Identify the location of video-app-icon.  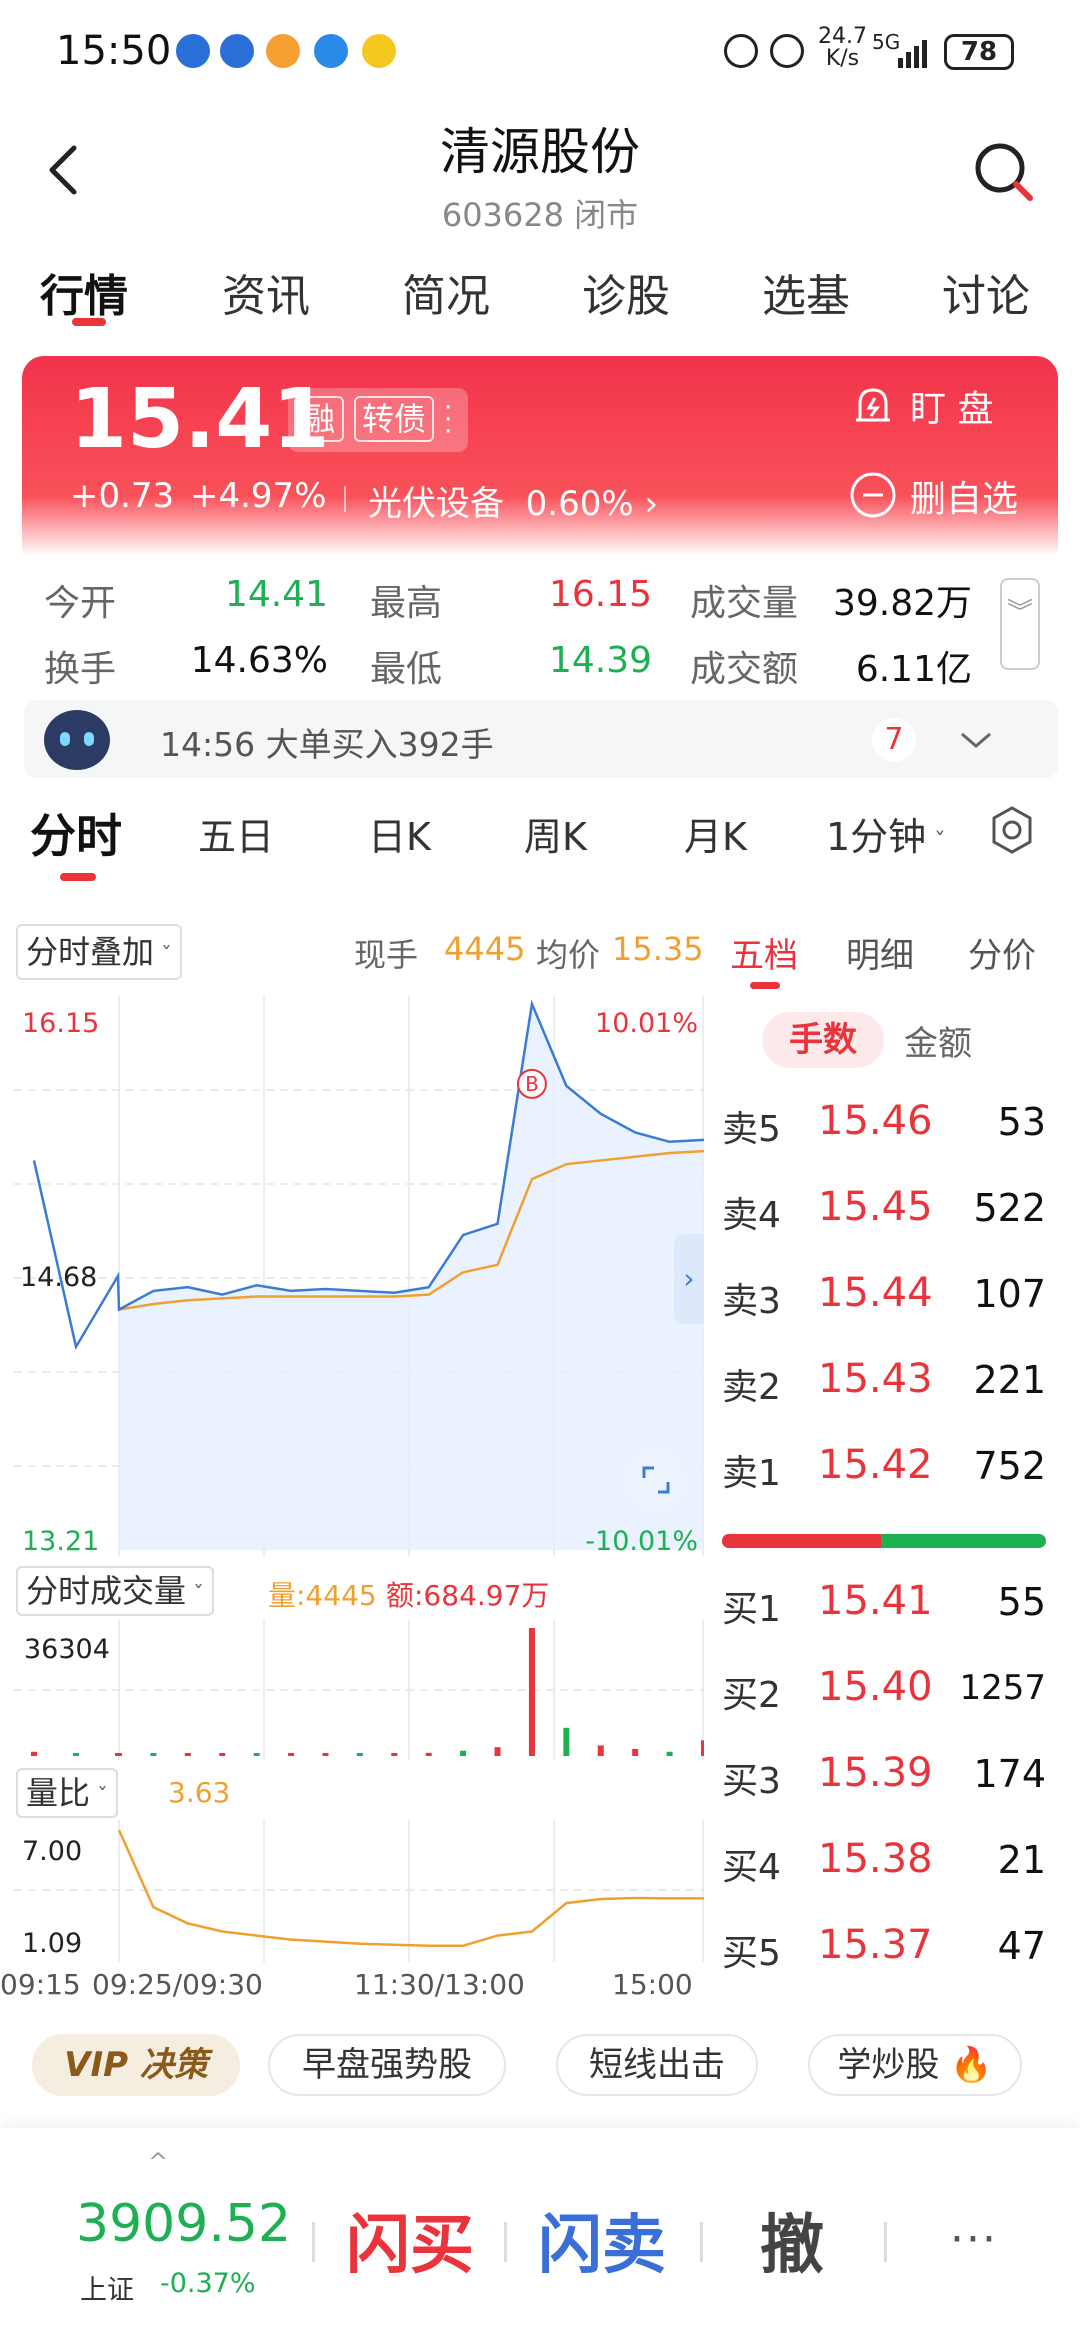
(379, 51).